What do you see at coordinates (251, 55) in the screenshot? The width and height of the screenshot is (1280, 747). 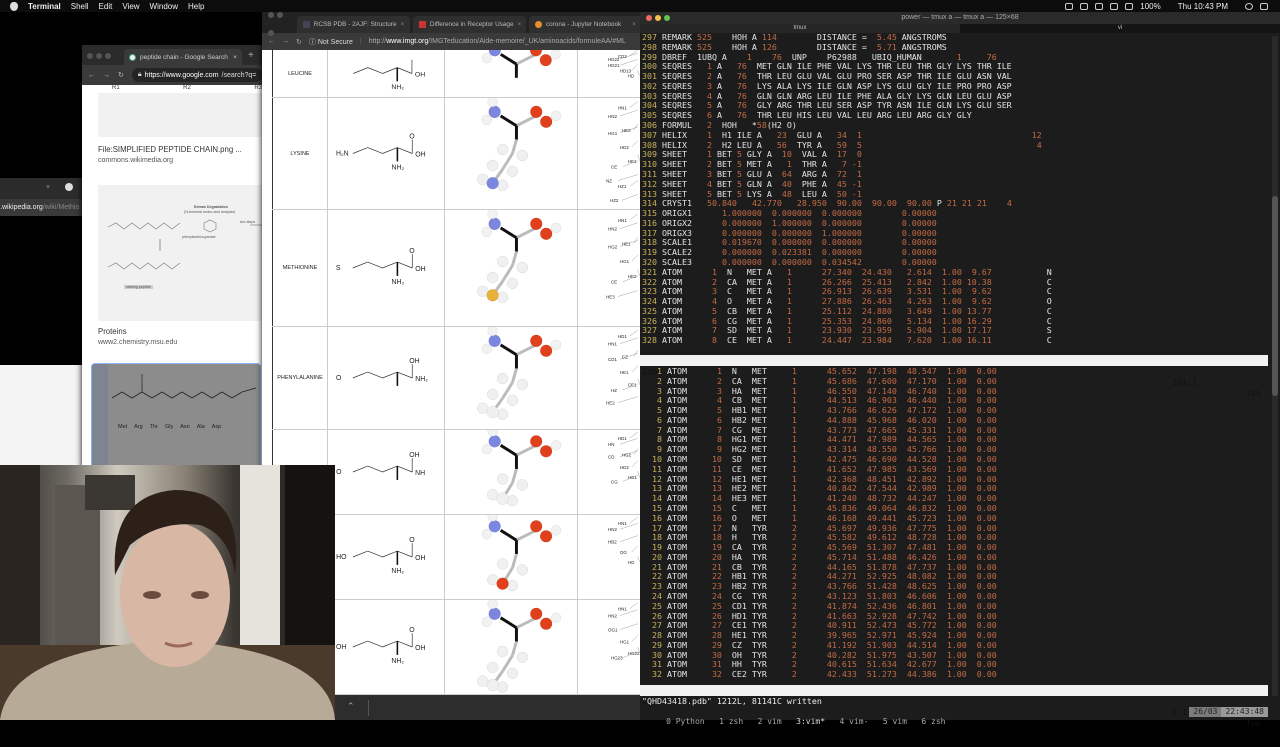 I see `new-tab-button: +` at bounding box center [251, 55].